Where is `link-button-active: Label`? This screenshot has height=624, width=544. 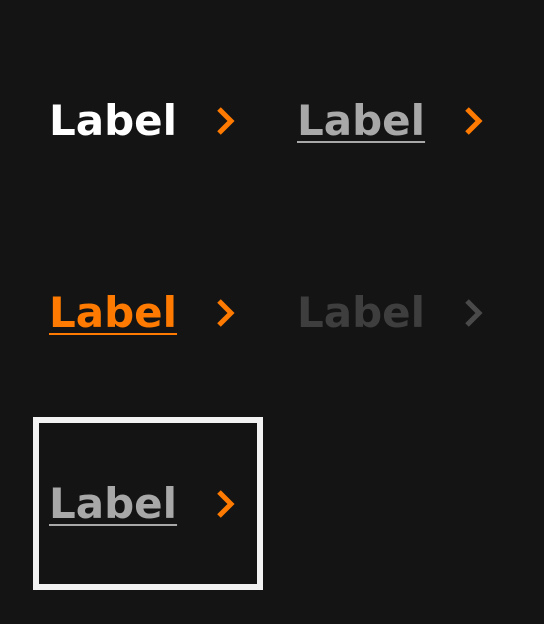 link-button-active: Label is located at coordinates (143, 313).